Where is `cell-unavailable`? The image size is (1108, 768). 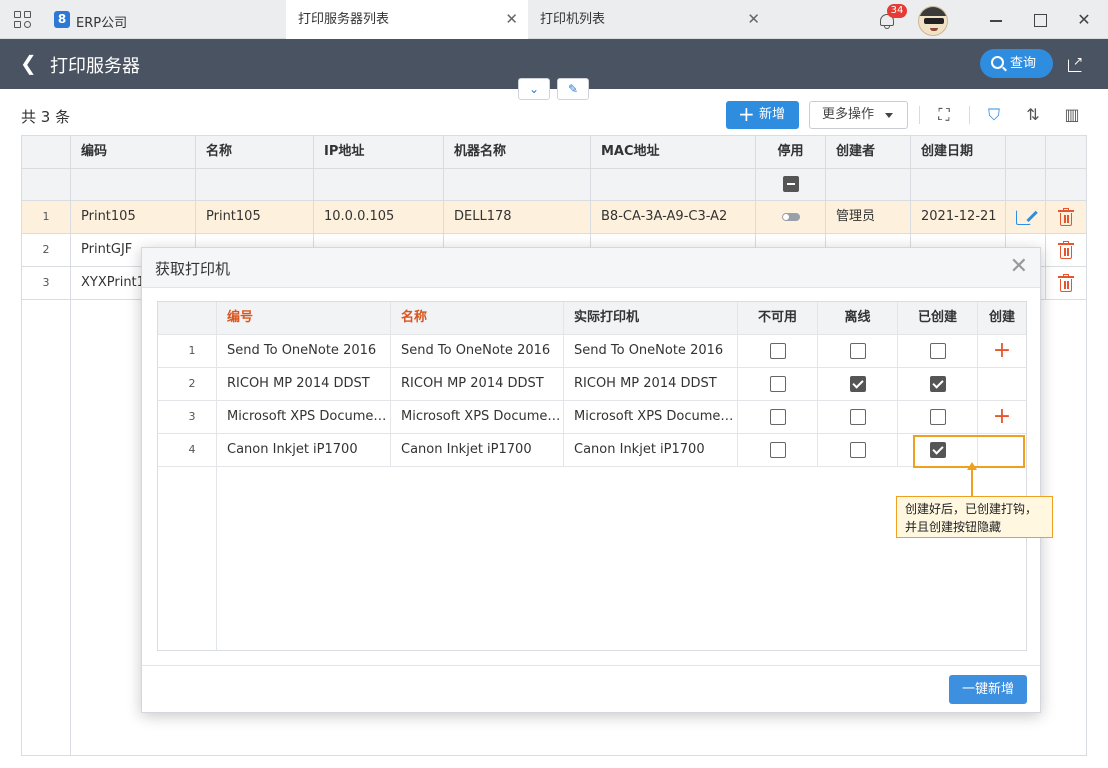 cell-unavailable is located at coordinates (778, 351).